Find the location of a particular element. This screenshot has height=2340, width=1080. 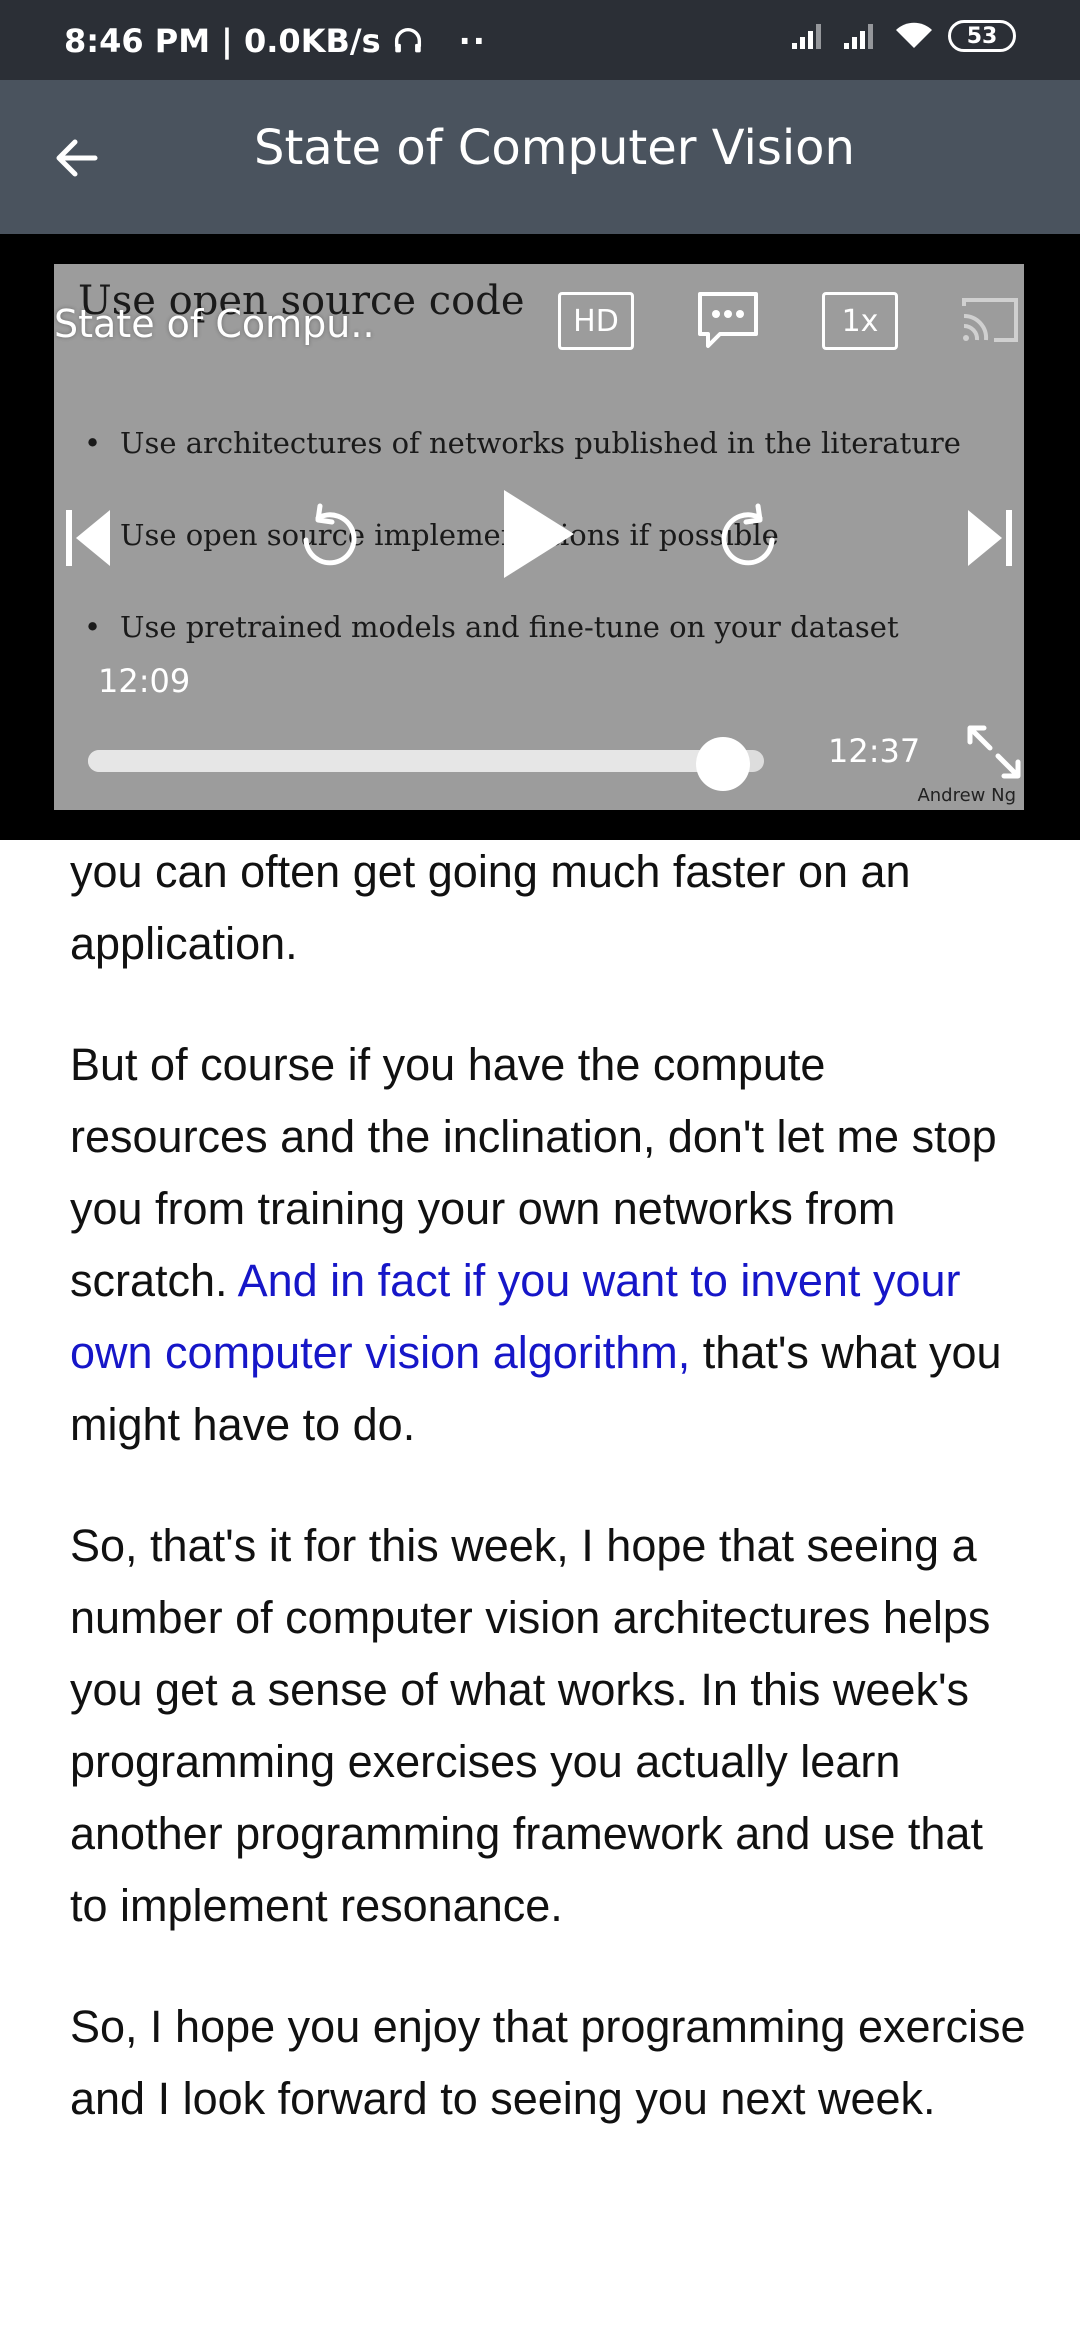

skip-next-button is located at coordinates (989, 540).